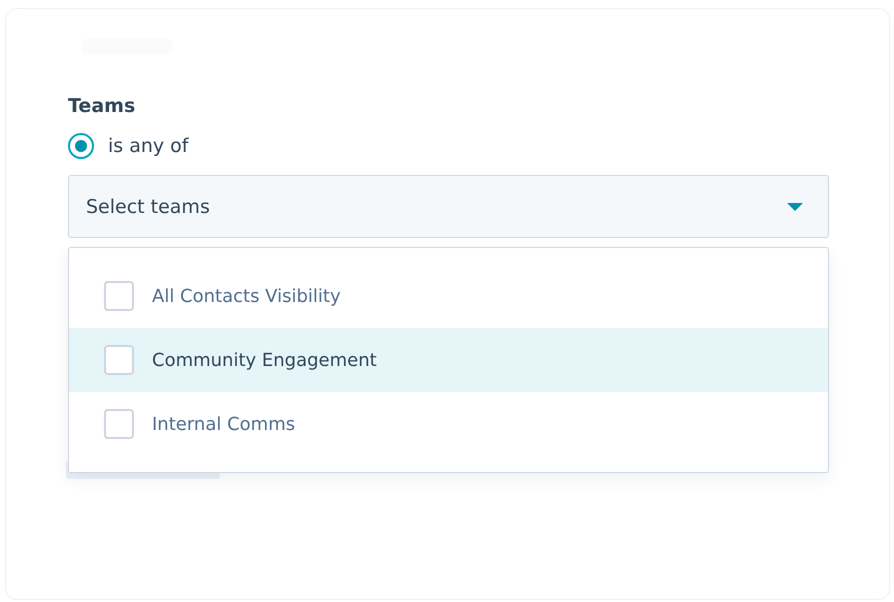 The width and height of the screenshot is (894, 602). What do you see at coordinates (102, 106) in the screenshot?
I see `field-label: Teams` at bounding box center [102, 106].